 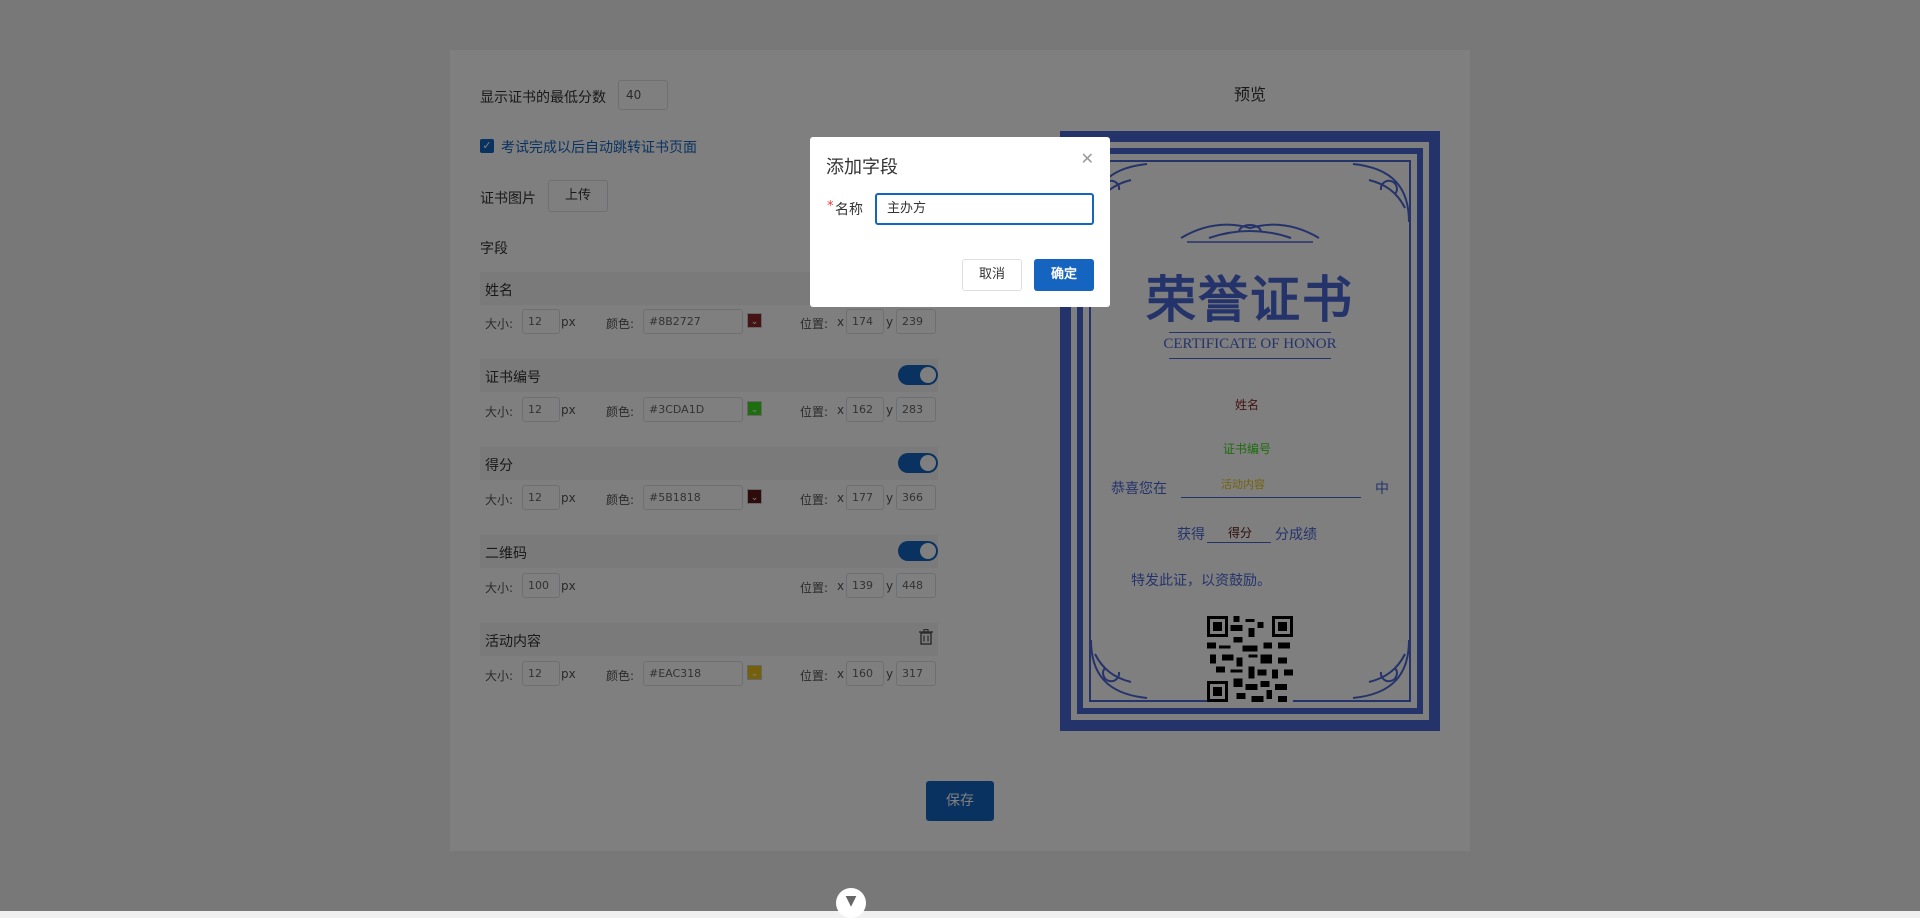 What do you see at coordinates (1064, 275) in the screenshot?
I see `confirm-button: 确定` at bounding box center [1064, 275].